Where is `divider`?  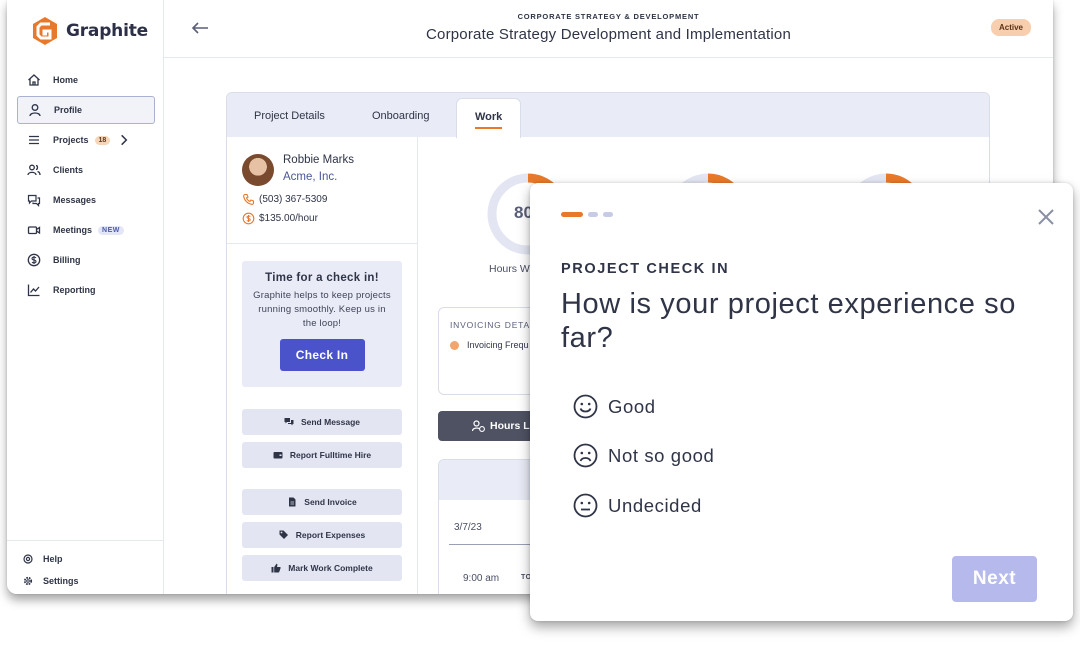
divider is located at coordinates (322, 243).